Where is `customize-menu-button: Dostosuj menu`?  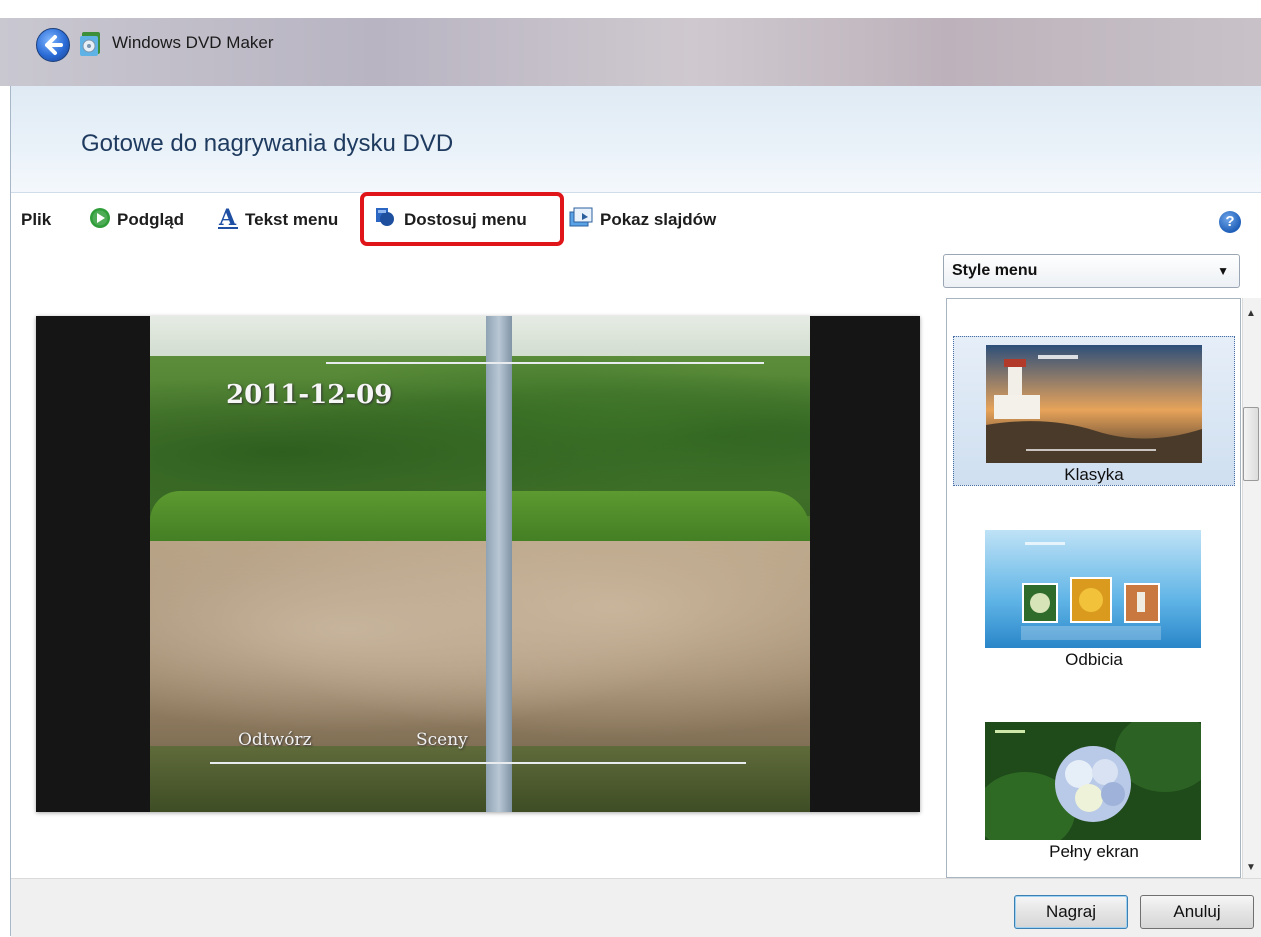
customize-menu-button: Dostosuj menu is located at coordinates (450, 220).